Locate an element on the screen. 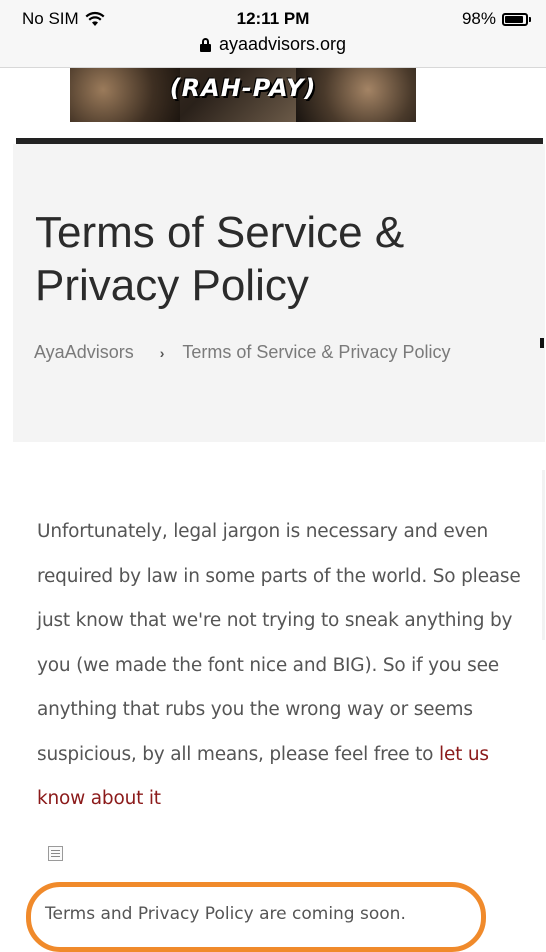 The image size is (546, 952). url-domain: ayaadvisors.org is located at coordinates (282, 44).